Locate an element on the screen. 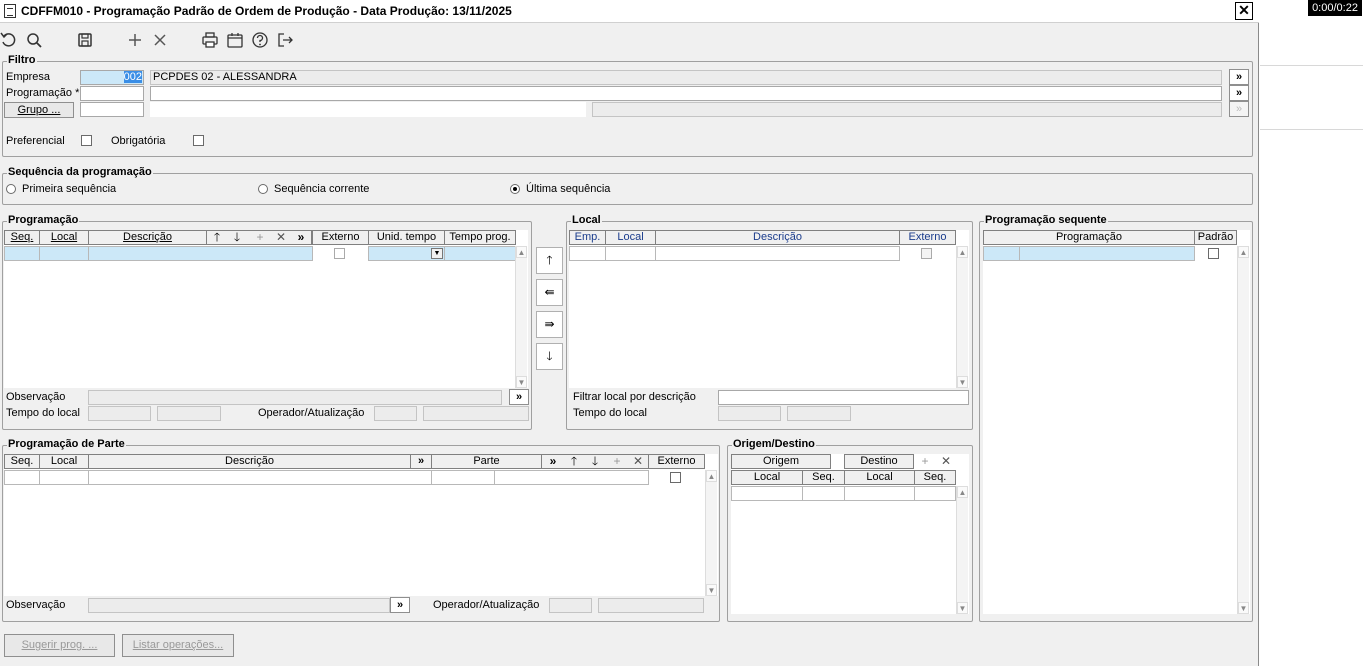 The image size is (1363, 666). sequencia-corrente-label: Sequência corrente is located at coordinates (322, 189).